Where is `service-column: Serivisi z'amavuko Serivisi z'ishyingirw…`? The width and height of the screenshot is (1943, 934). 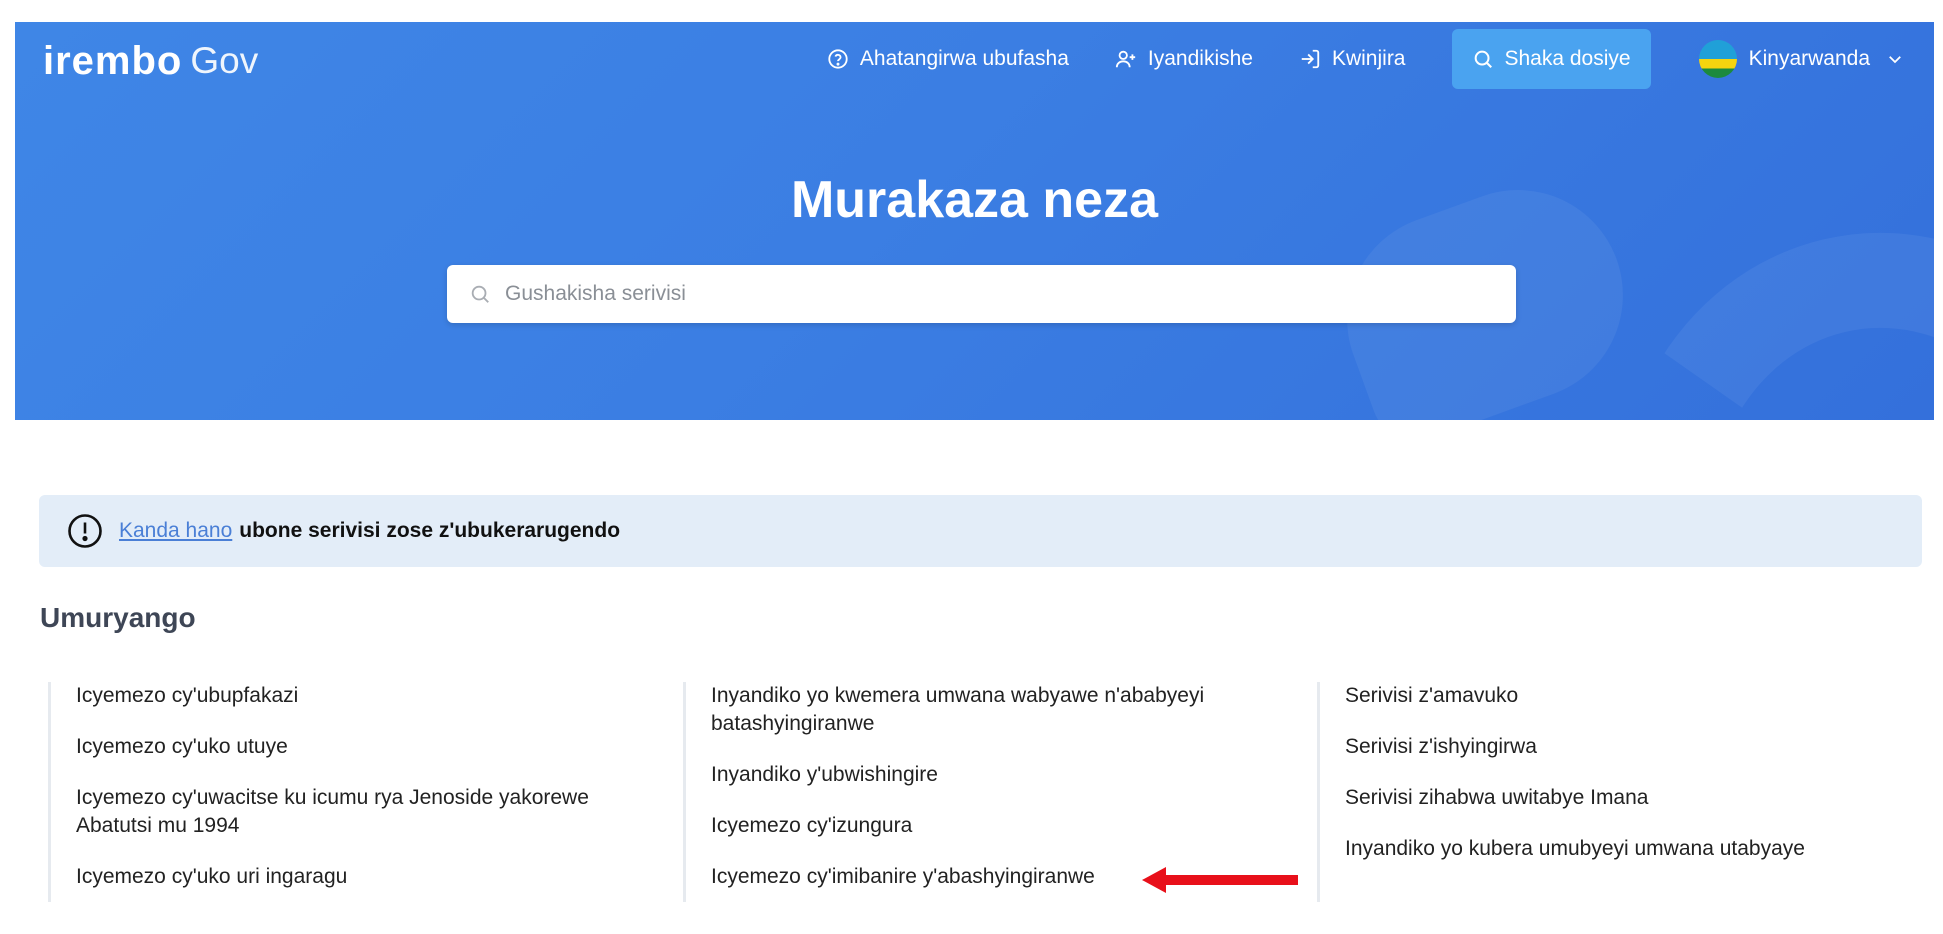 service-column: Serivisi z'amavuko Serivisi z'ishyingirw… is located at coordinates (1613, 792).